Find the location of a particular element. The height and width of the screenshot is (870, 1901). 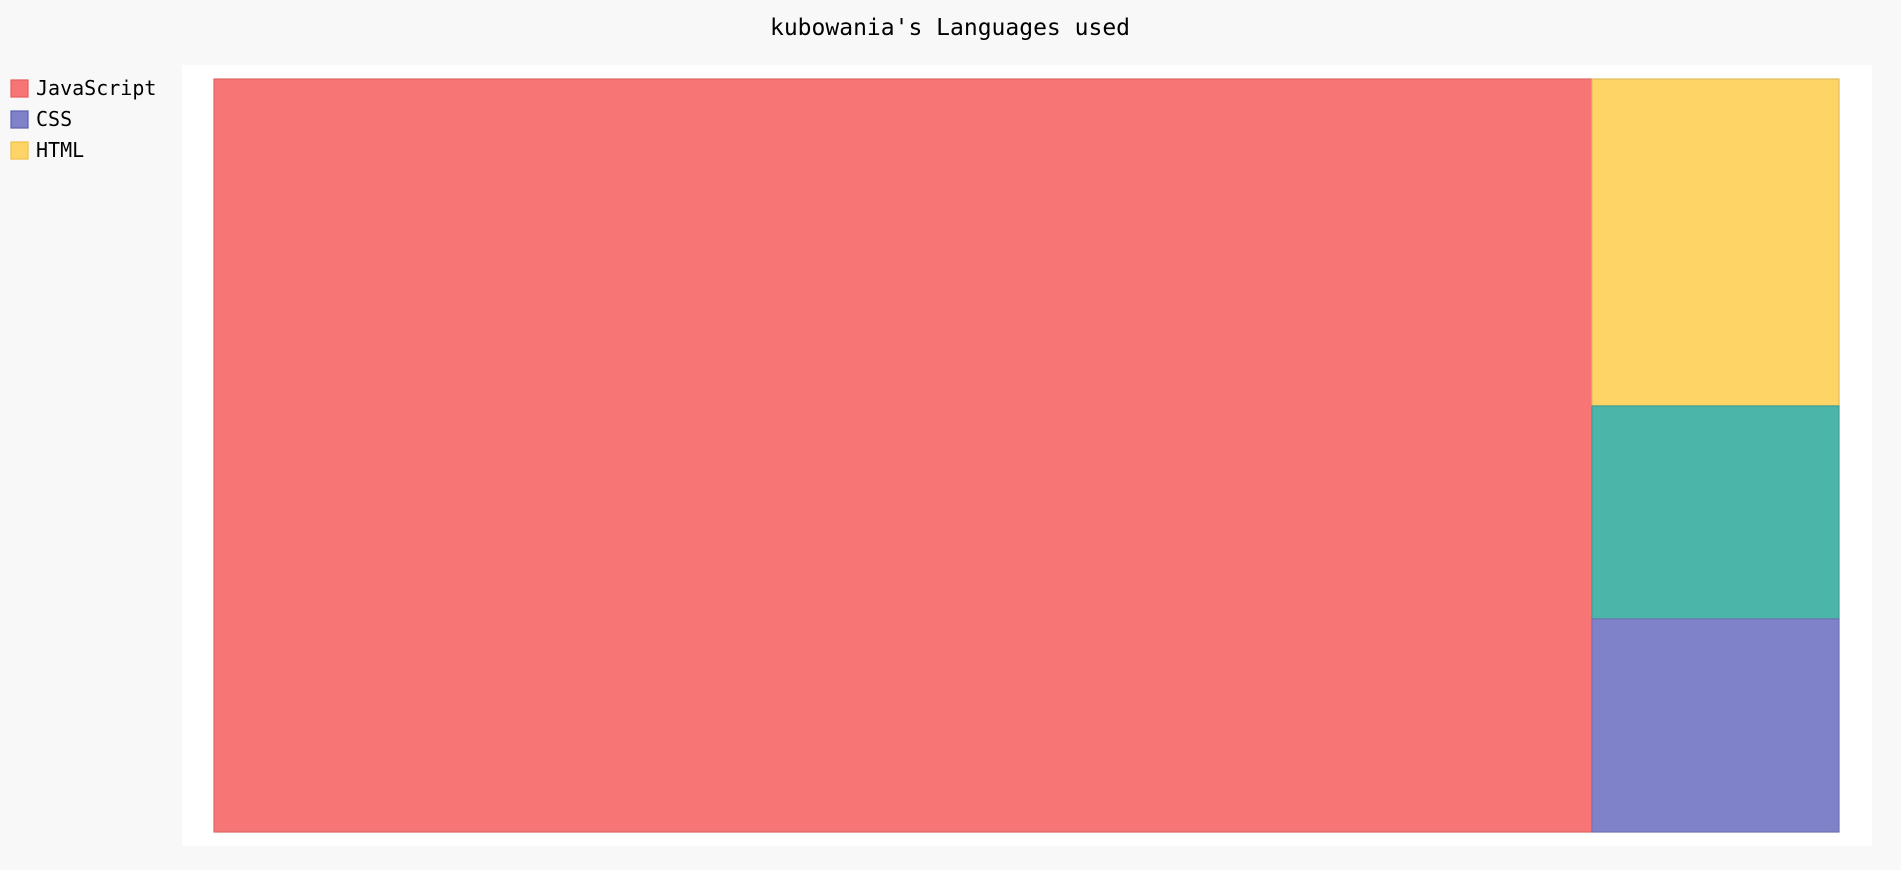

legend-swatch-javascript is located at coordinates (19, 88).